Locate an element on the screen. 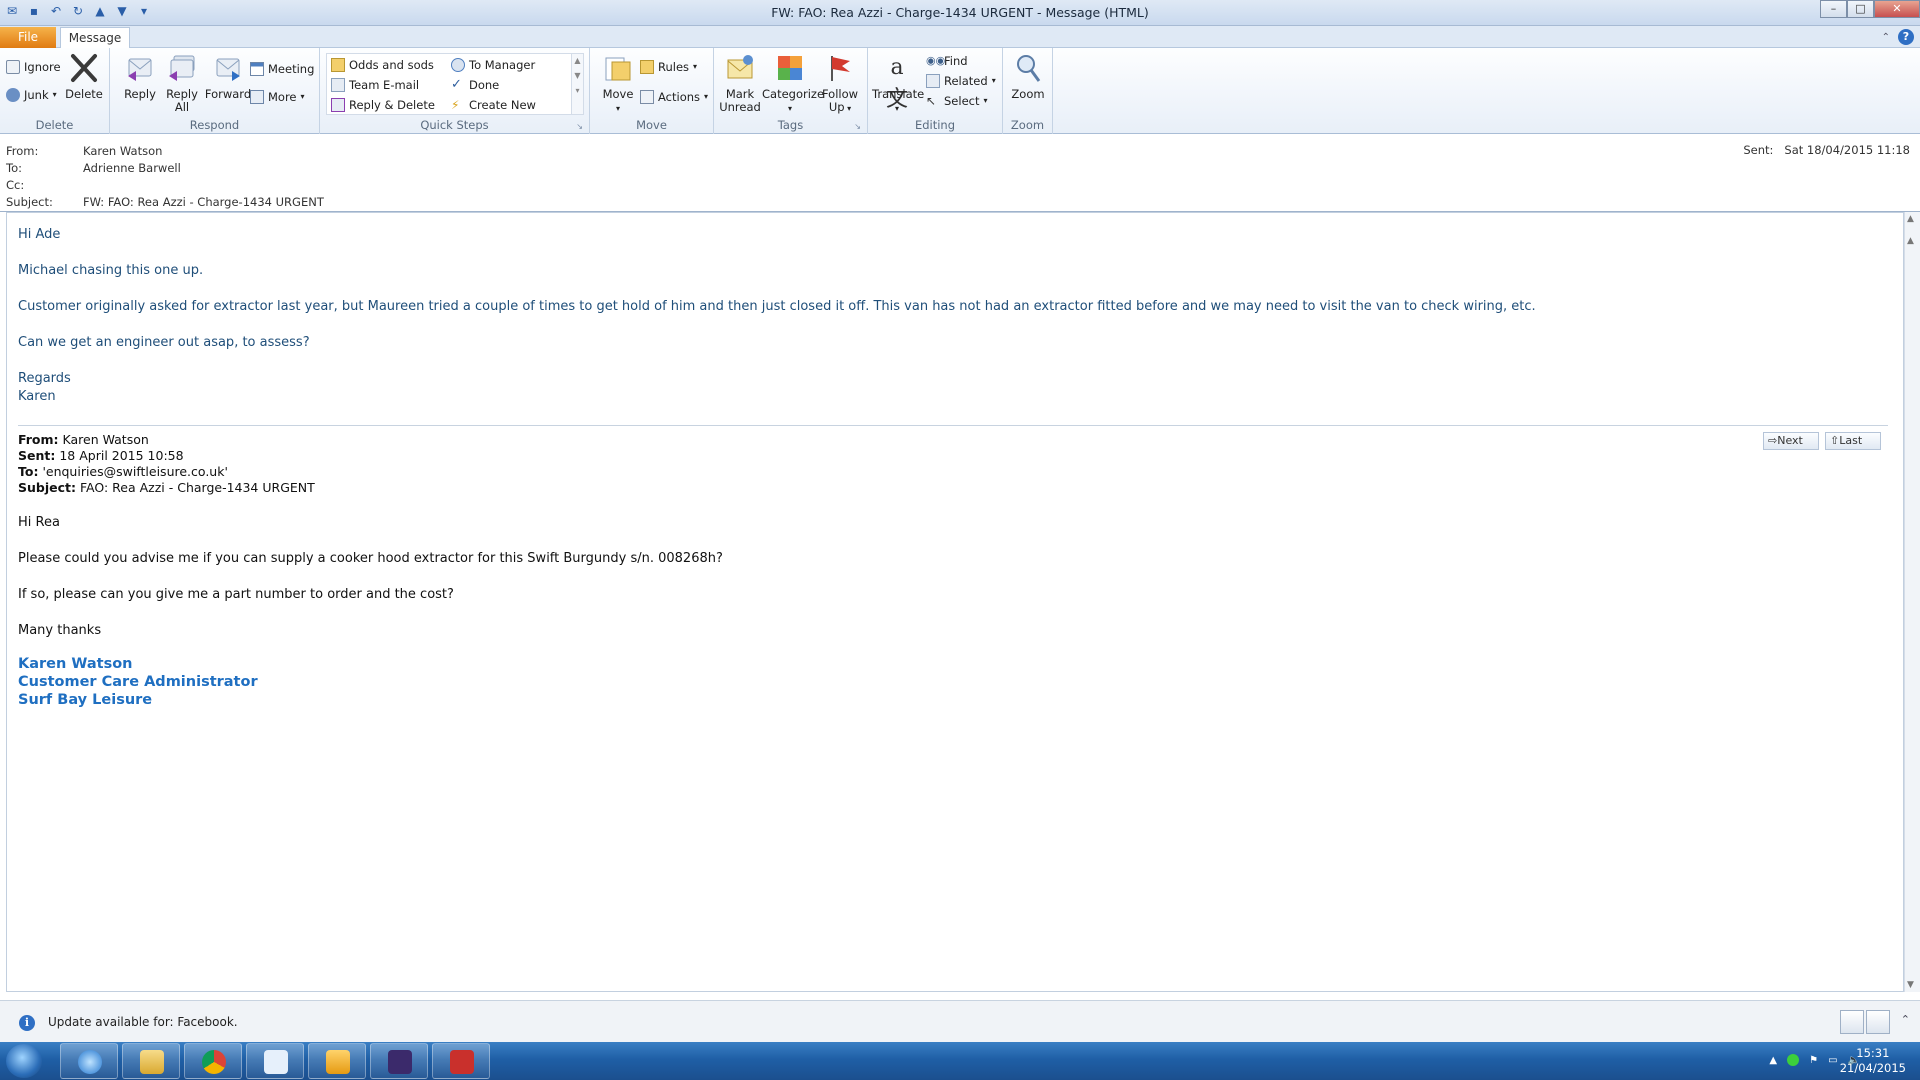 The height and width of the screenshot is (1080, 1920). related-icon is located at coordinates (933, 81).